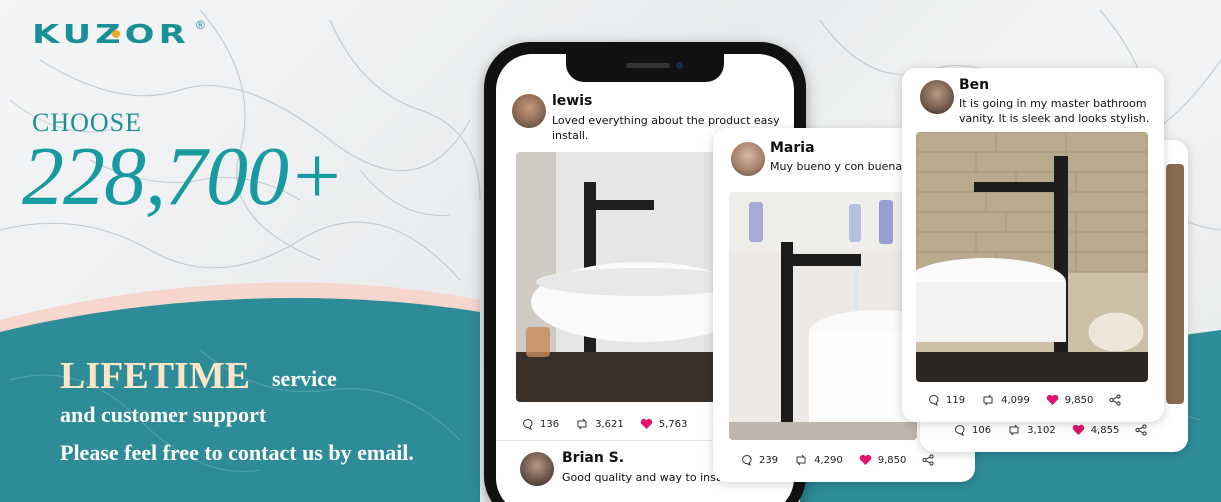  Describe the element at coordinates (1095, 430) in the screenshot. I see `like-count: 4,855` at that location.